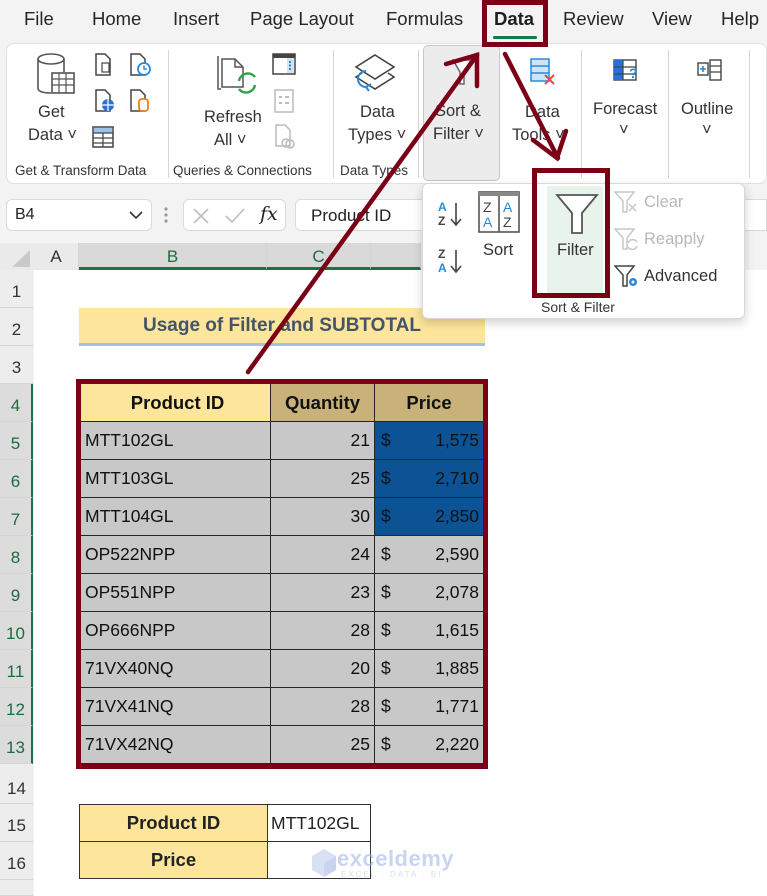  What do you see at coordinates (141, 101) in the screenshot?
I see `existing-connections-icon` at bounding box center [141, 101].